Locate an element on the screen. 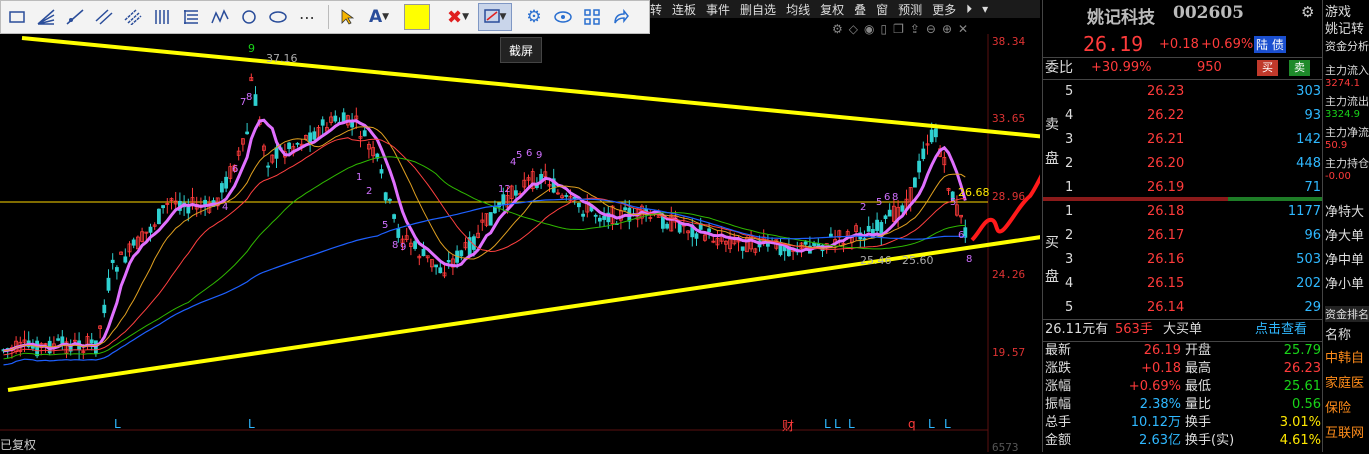 Image resolution: width=1369 pixels, height=454 pixels. marker-q: q is located at coordinates (912, 424).